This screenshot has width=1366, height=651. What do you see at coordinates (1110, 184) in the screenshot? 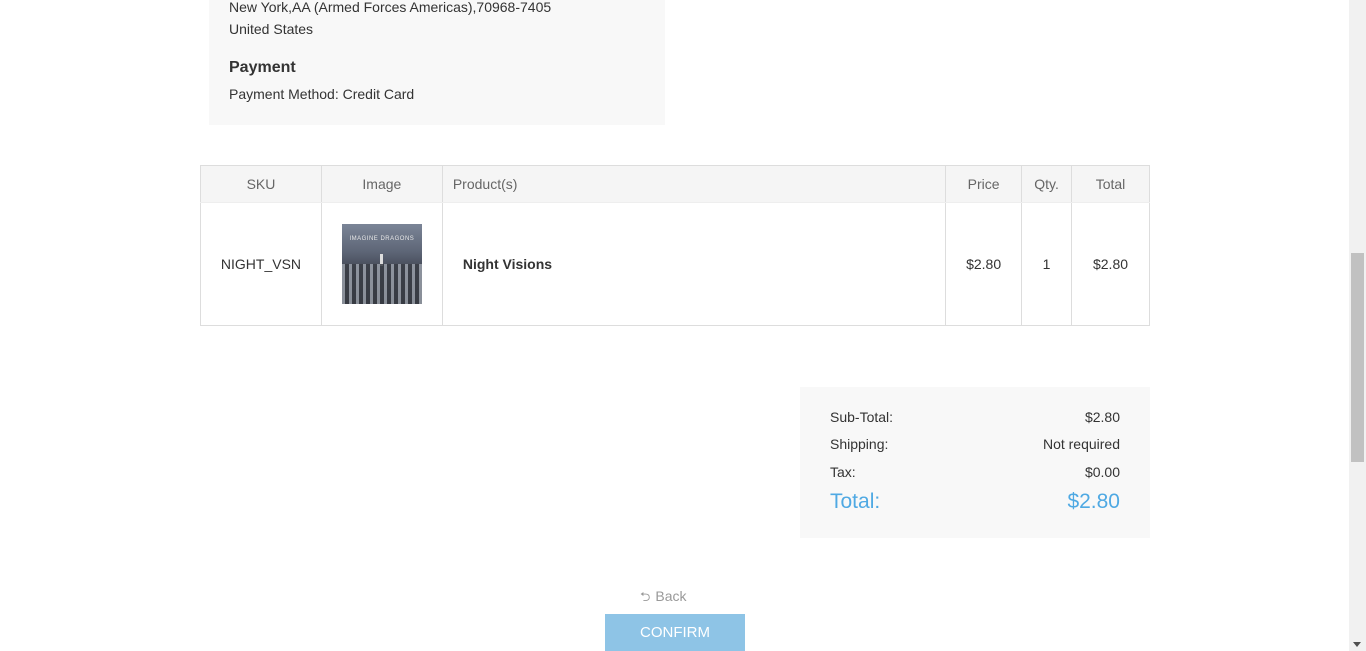
I see `header-total: Total` at bounding box center [1110, 184].